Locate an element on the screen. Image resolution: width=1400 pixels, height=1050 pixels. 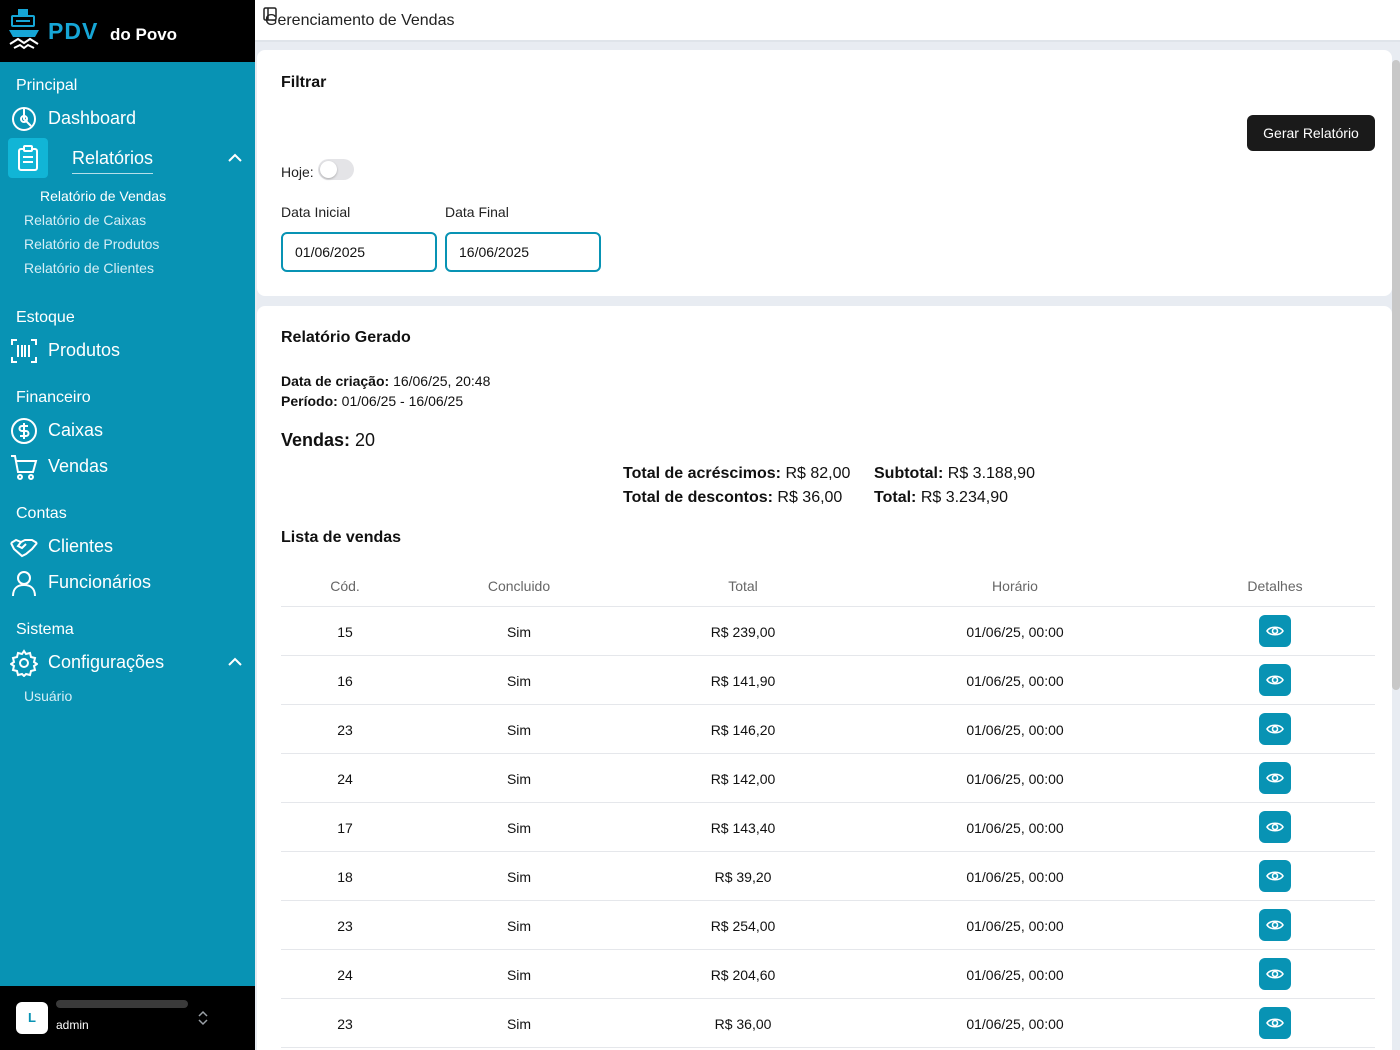
clipboard-icon is located at coordinates (28, 158).